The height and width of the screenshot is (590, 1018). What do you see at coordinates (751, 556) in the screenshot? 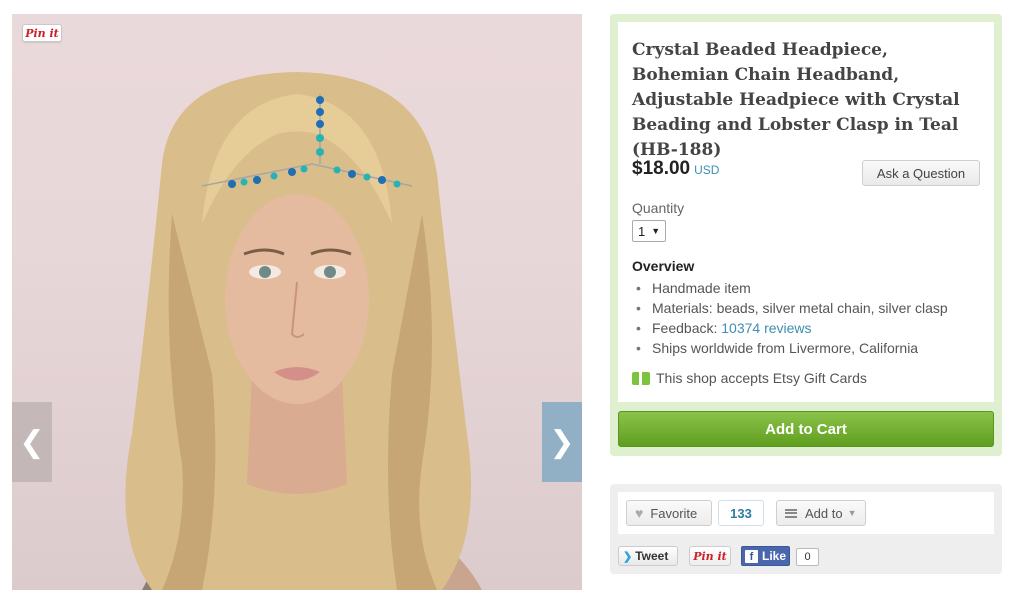
I see `facebook-icon: f` at bounding box center [751, 556].